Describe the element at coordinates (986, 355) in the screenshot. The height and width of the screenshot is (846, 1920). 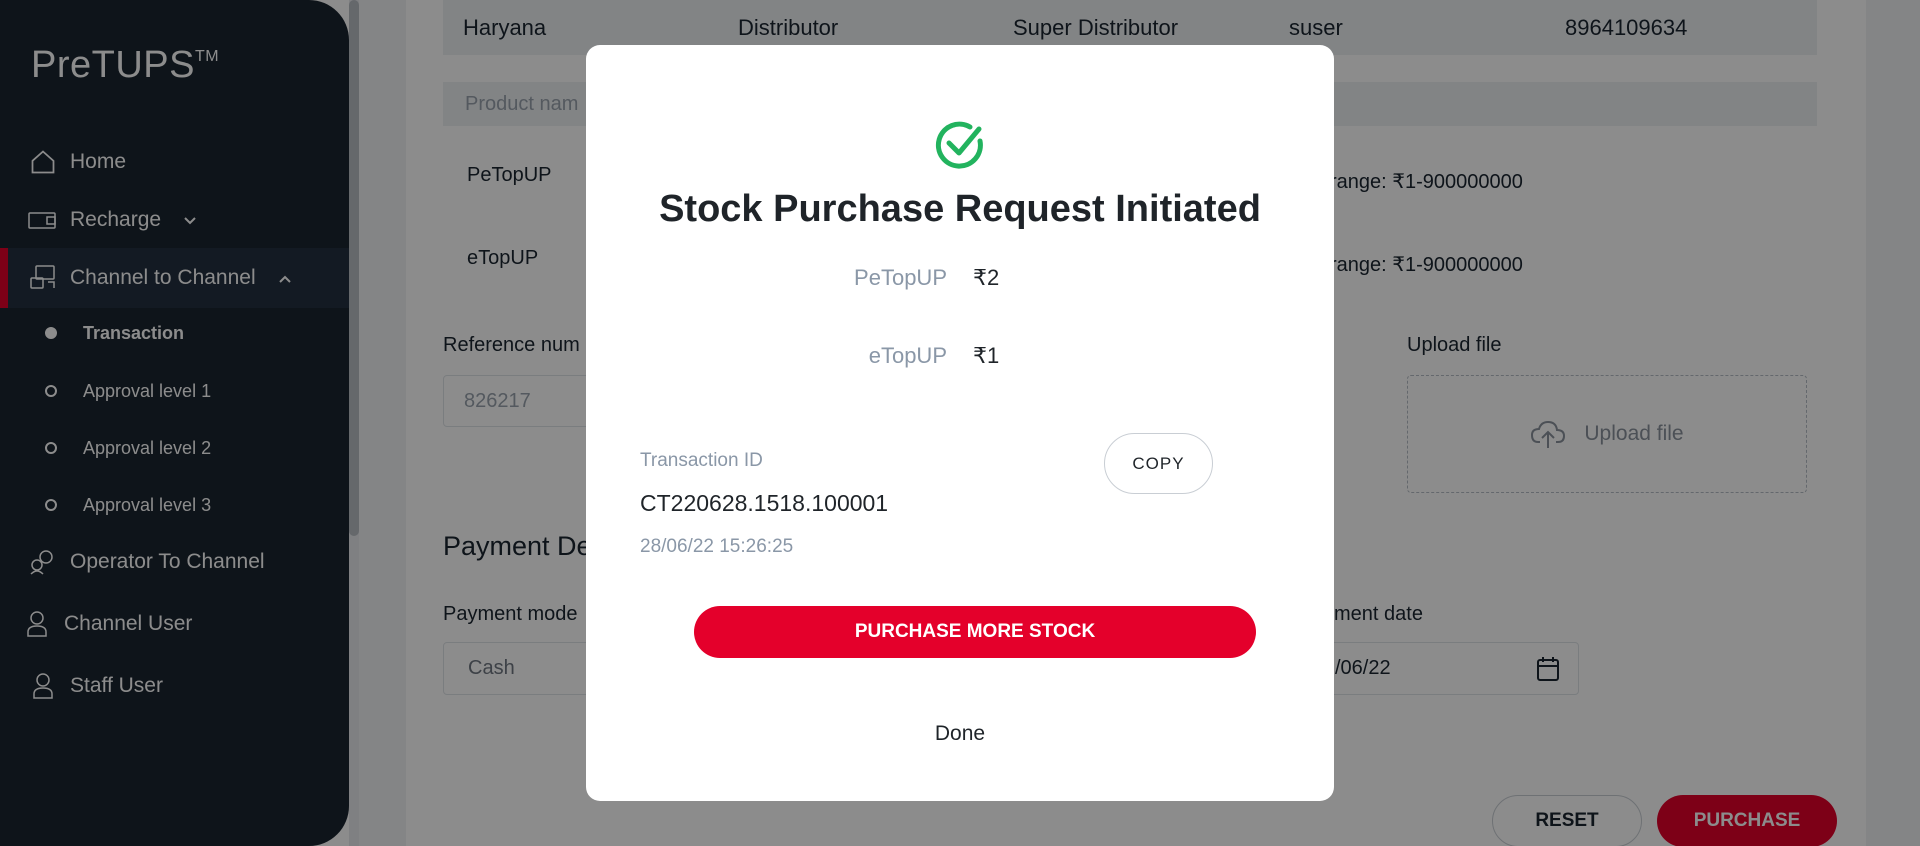
I see `amount-value: ₹1` at that location.